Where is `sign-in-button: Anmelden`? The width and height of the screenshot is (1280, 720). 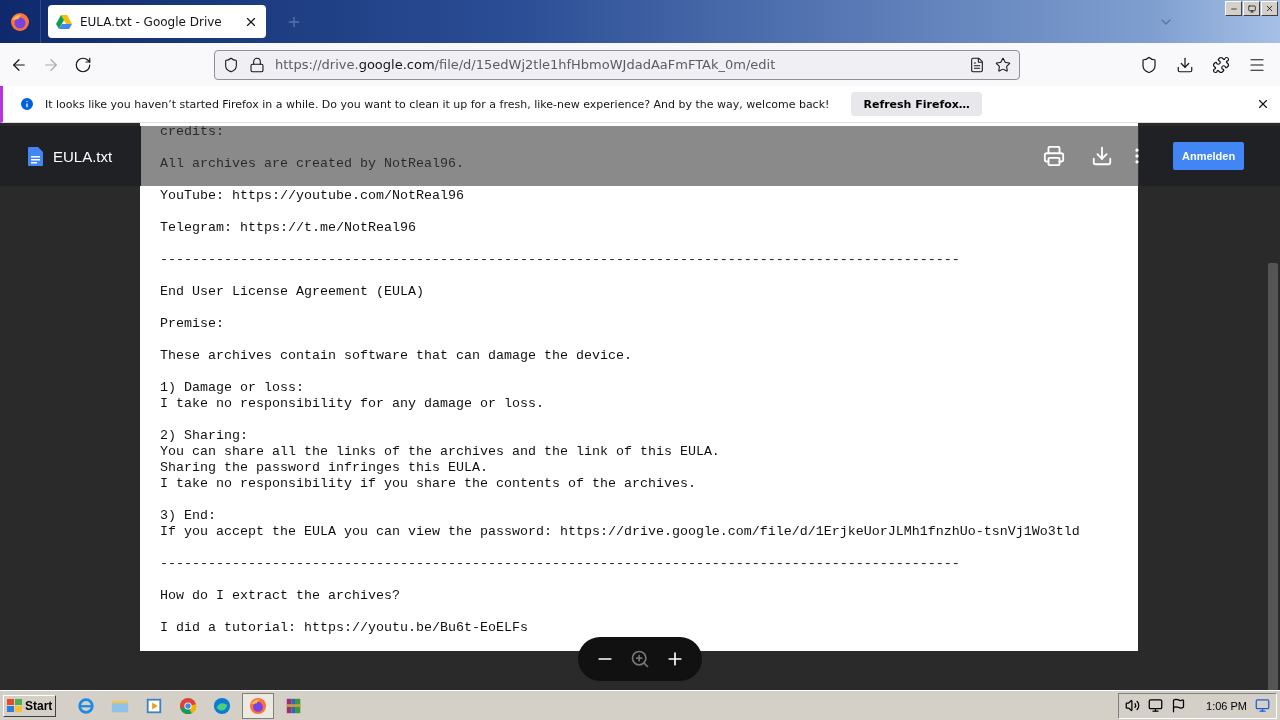 sign-in-button: Anmelden is located at coordinates (1209, 156).